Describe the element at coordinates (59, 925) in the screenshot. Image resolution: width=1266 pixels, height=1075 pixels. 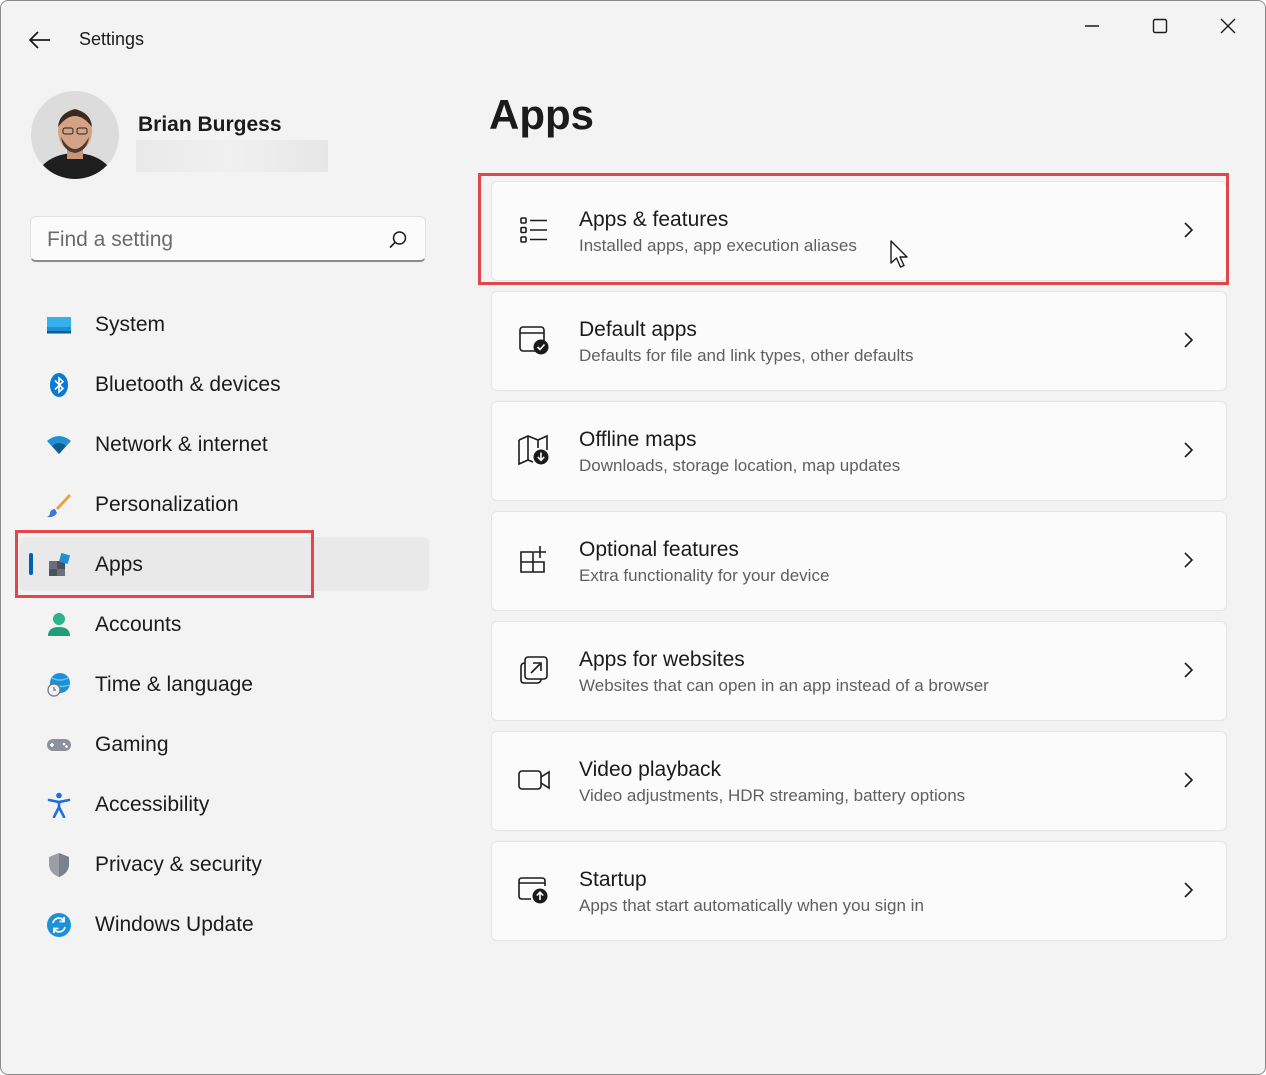
I see `update-icon` at that location.